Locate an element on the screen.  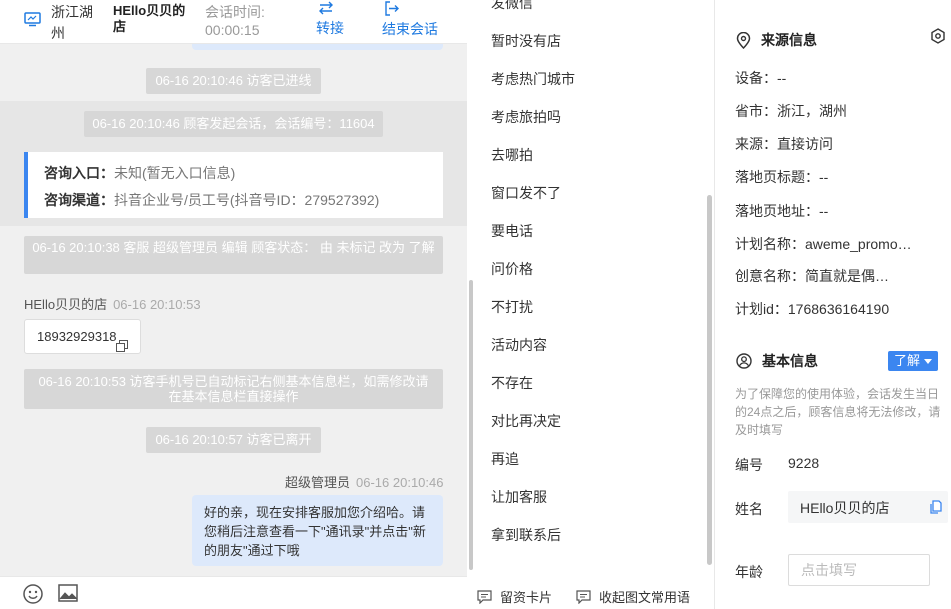
lead-card-button: 留资卡片 is located at coordinates (514, 596).